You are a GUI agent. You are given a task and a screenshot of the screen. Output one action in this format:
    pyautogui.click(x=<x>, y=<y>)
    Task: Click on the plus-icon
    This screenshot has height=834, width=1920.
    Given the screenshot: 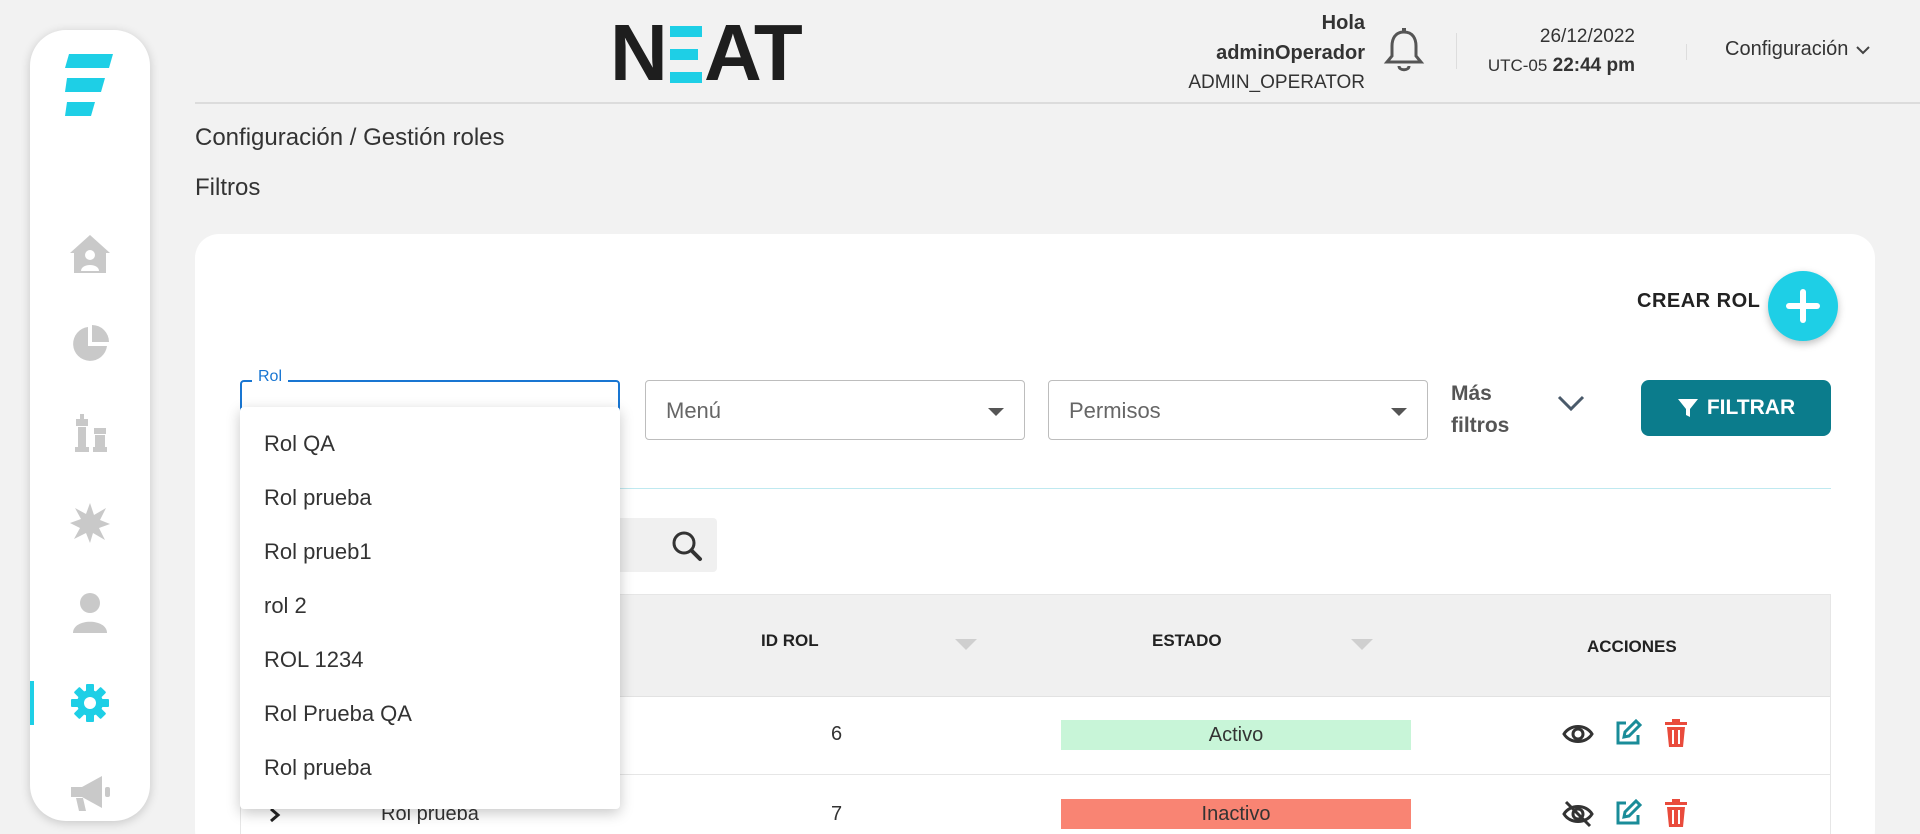 What is the action you would take?
    pyautogui.click(x=1803, y=306)
    